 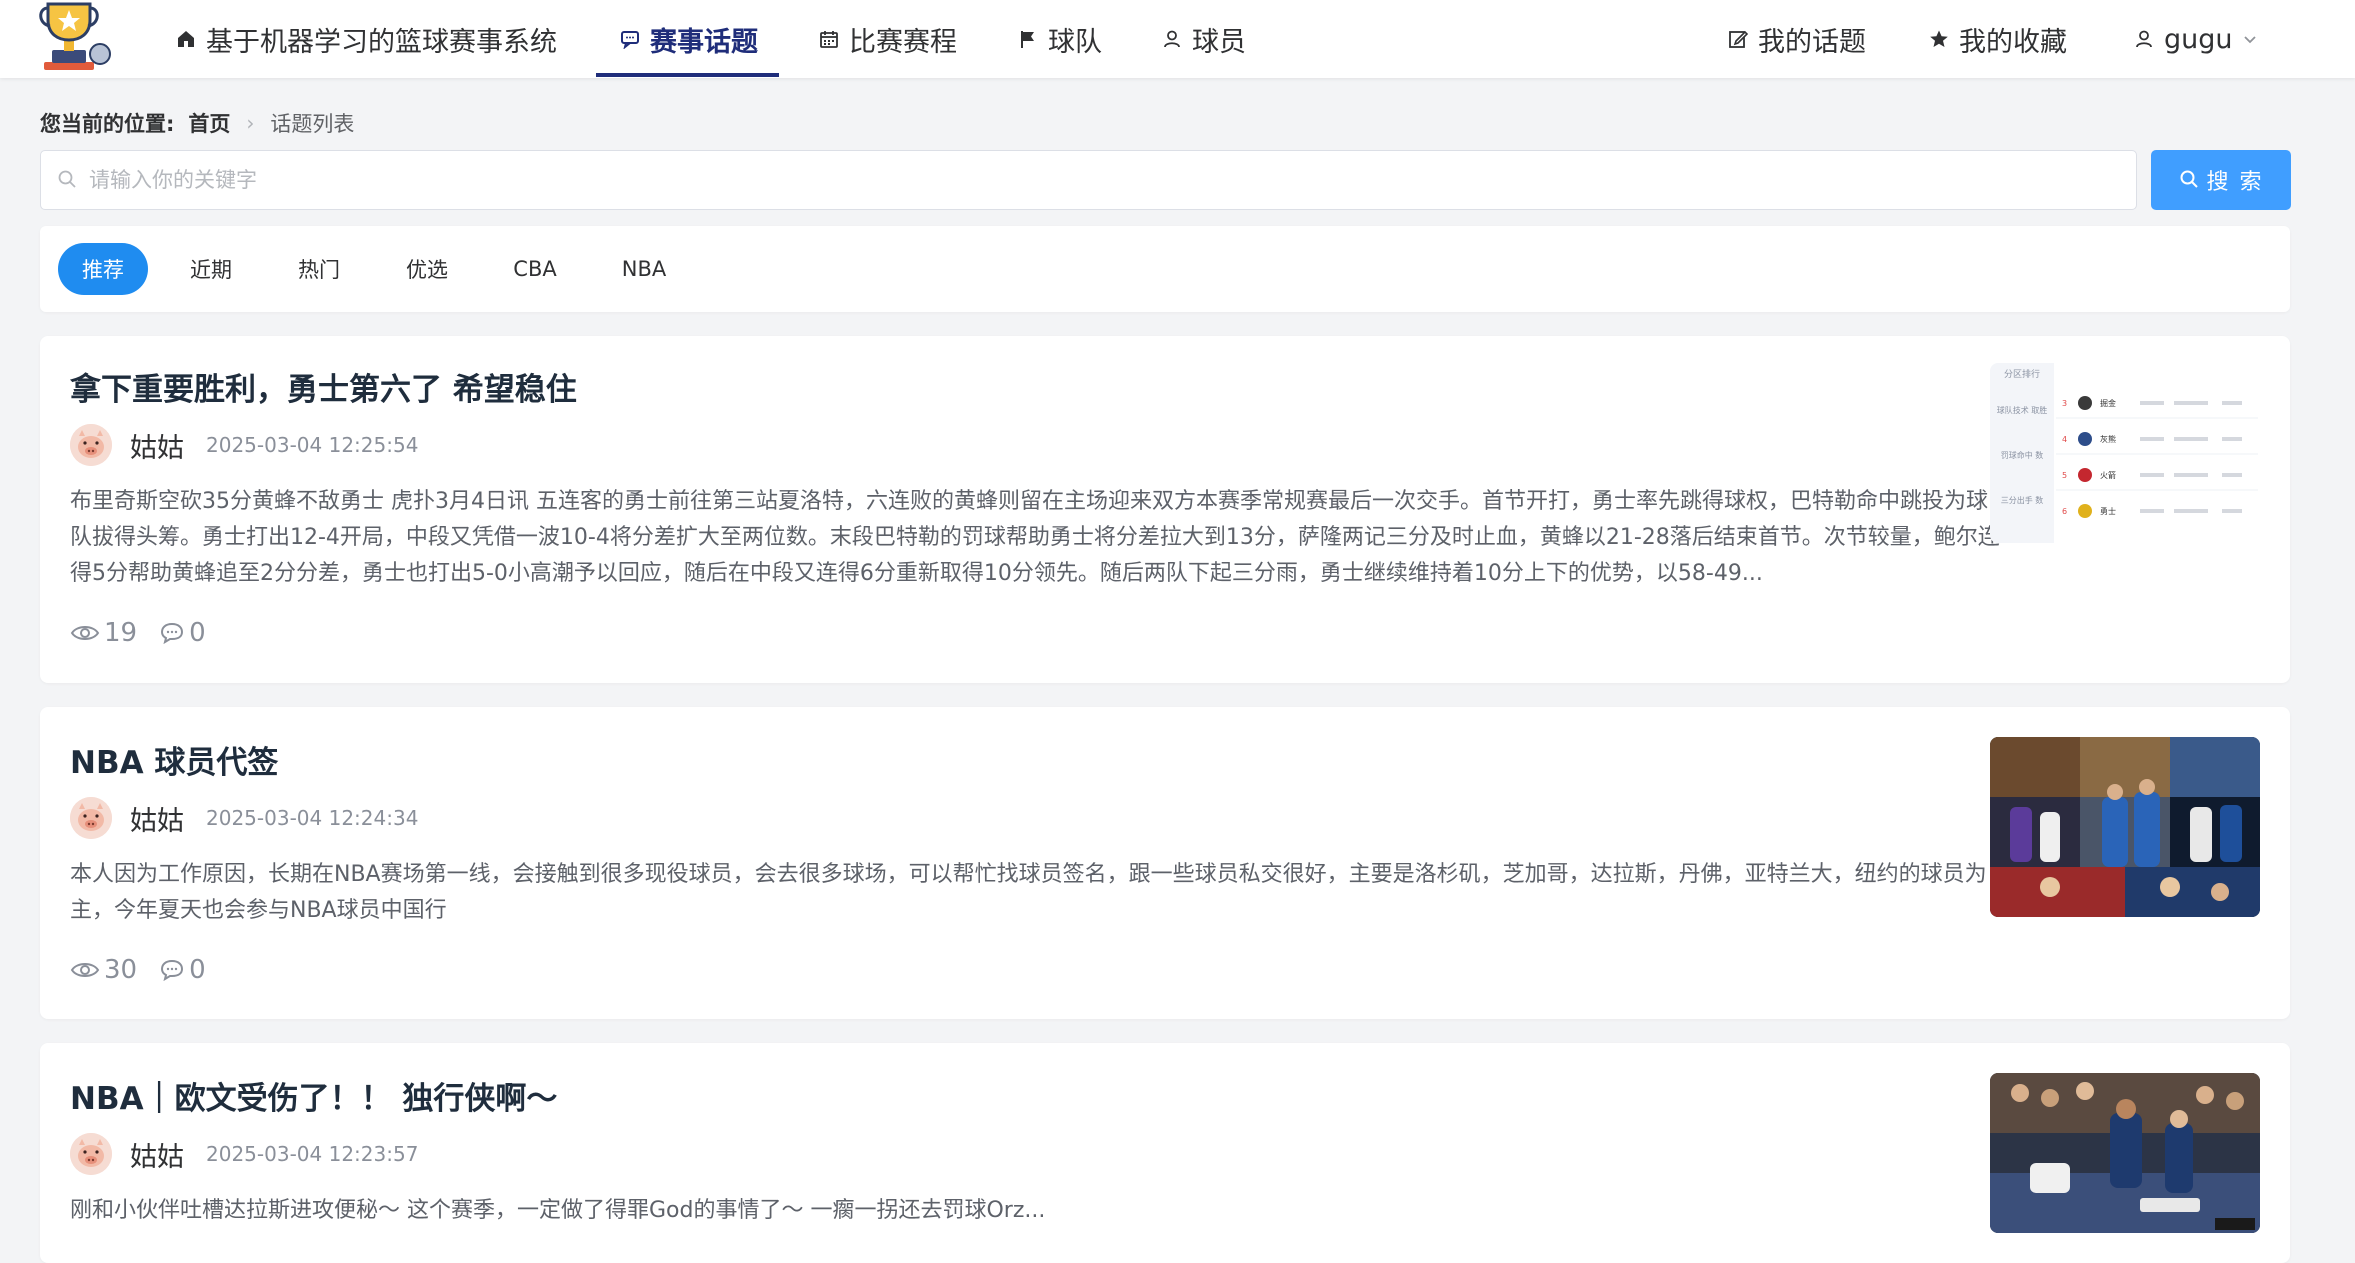 I want to click on svg-text: 勇士, so click(x=2108, y=511).